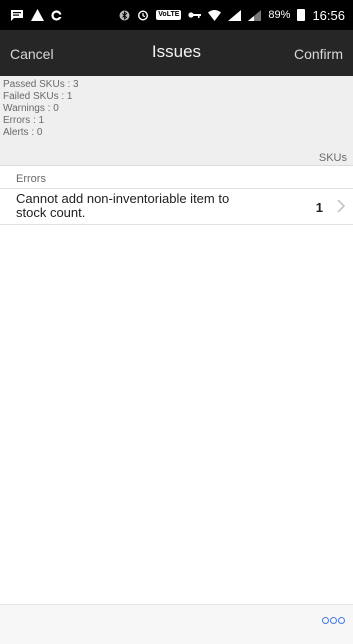 This screenshot has width=353, height=644. What do you see at coordinates (143, 15) in the screenshot?
I see `alarm-icon` at bounding box center [143, 15].